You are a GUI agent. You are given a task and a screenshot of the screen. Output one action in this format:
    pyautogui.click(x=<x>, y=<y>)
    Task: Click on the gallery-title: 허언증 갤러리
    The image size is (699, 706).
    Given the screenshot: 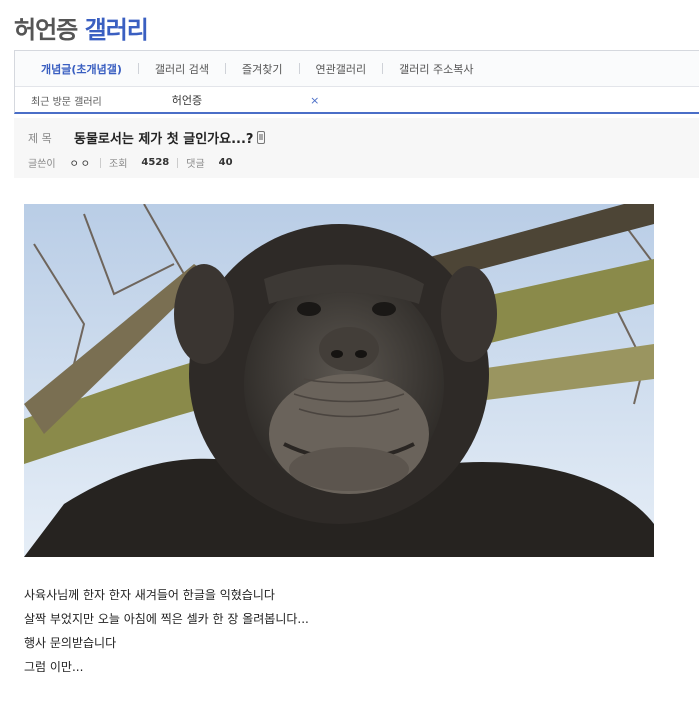 What is the action you would take?
    pyautogui.click(x=81, y=27)
    